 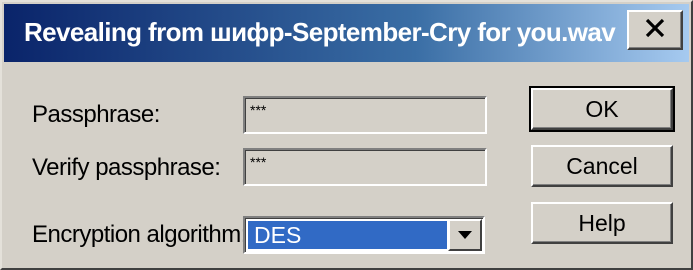 I want to click on verify-passphrase-label: Verify passphrase:, so click(x=126, y=167).